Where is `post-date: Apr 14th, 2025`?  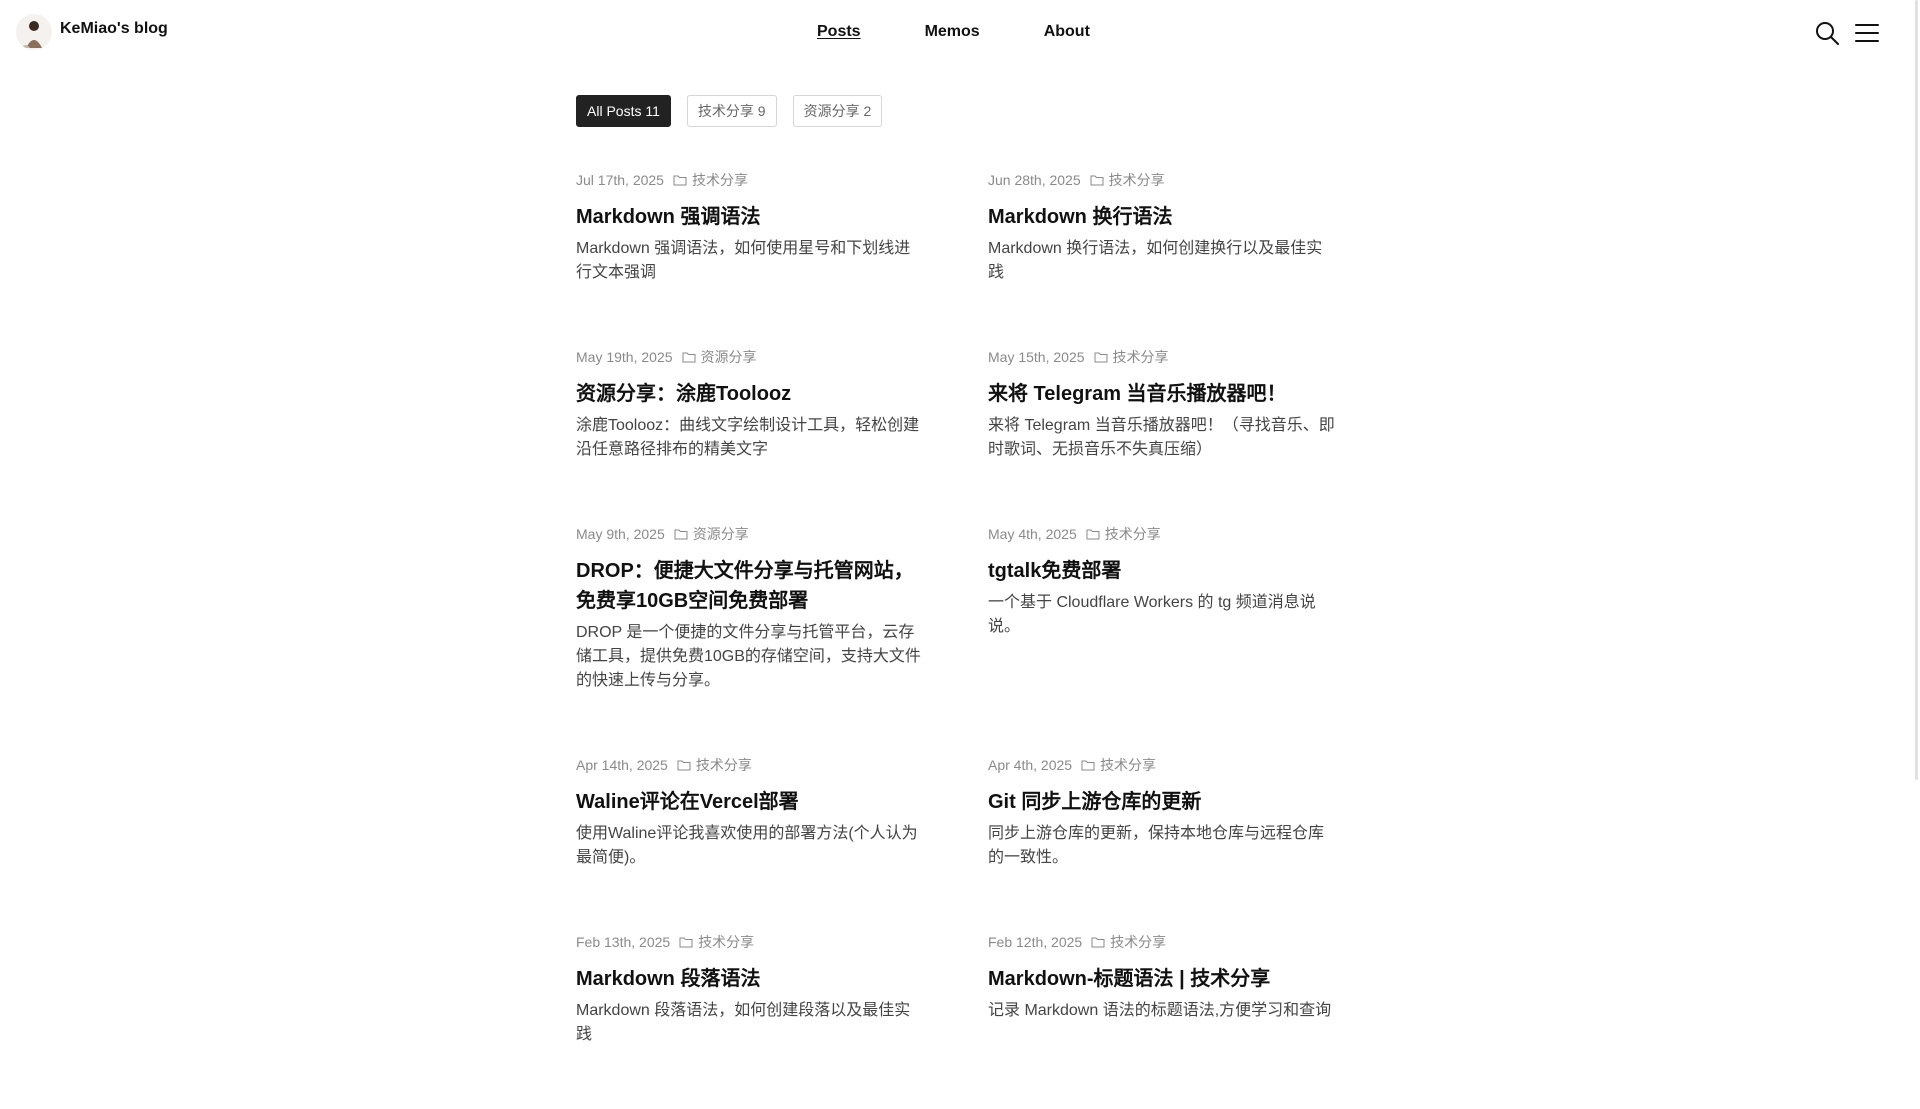
post-date: Apr 14th, 2025 is located at coordinates (622, 765).